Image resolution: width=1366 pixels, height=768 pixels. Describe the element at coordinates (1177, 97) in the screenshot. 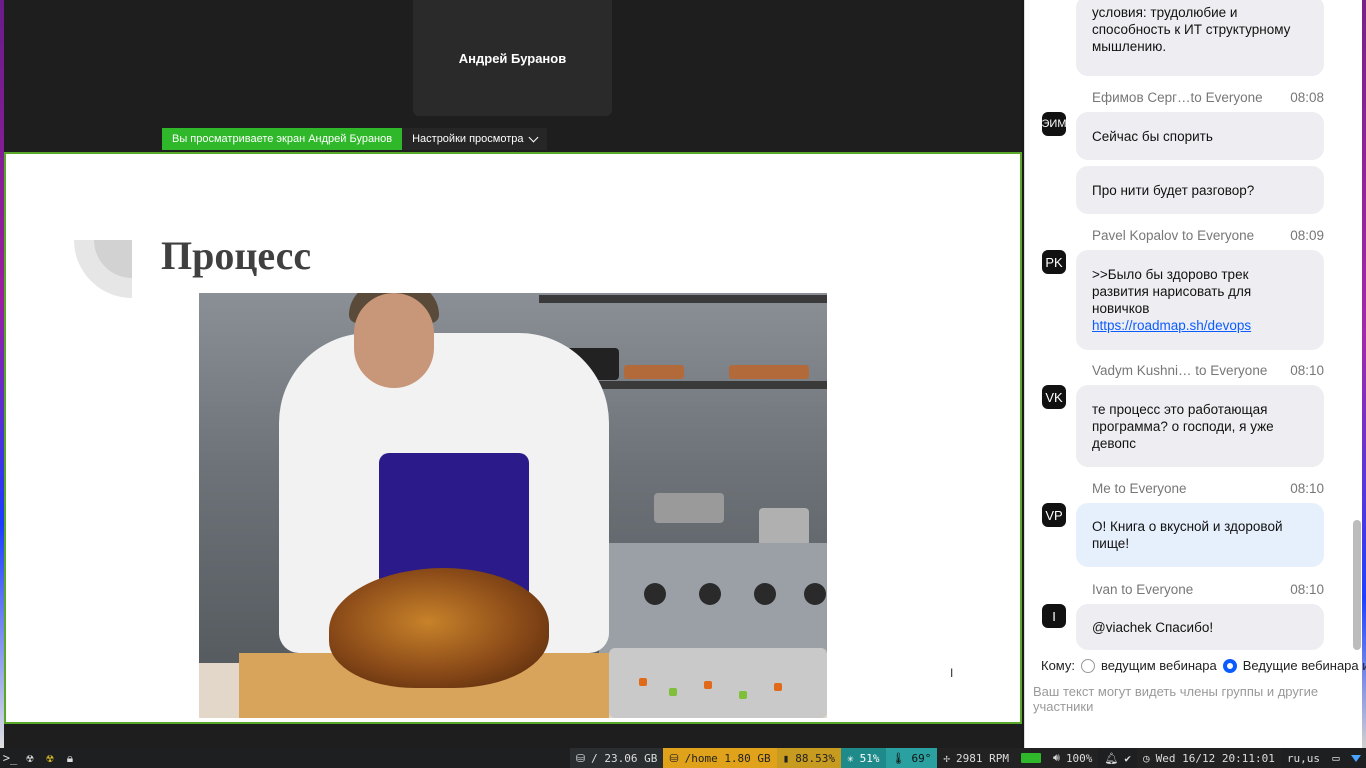

I see `message-sender: Ефимов Серг…to Everyone` at that location.